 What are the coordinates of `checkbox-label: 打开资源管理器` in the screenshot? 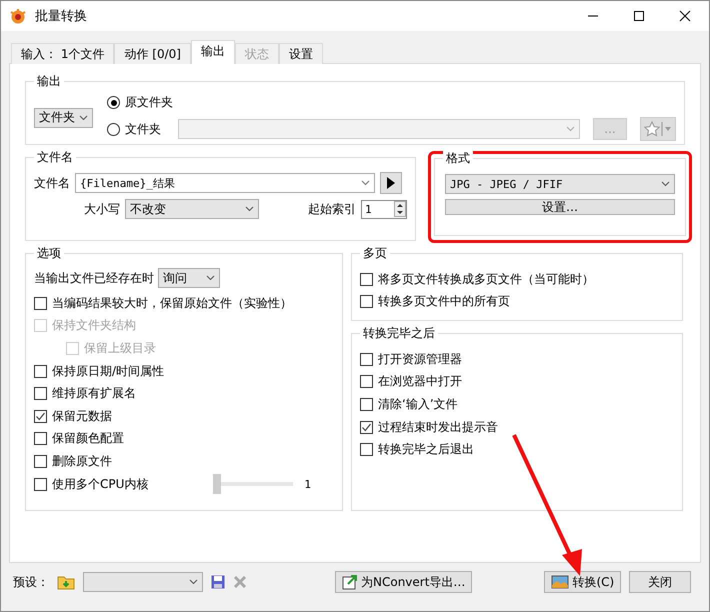 It's located at (420, 359).